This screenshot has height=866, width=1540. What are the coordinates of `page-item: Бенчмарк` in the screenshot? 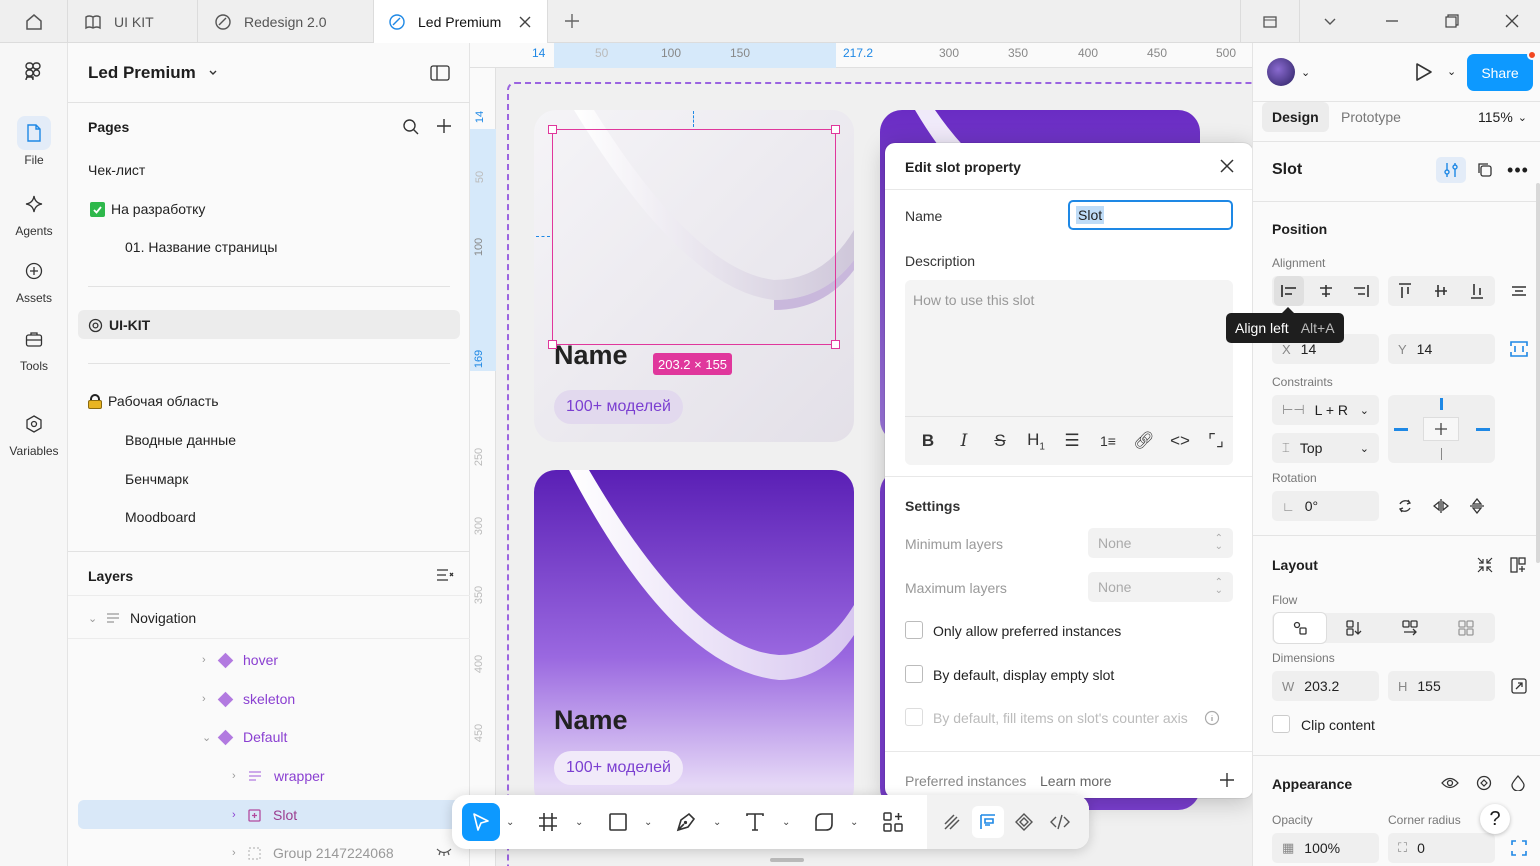 It's located at (156, 479).